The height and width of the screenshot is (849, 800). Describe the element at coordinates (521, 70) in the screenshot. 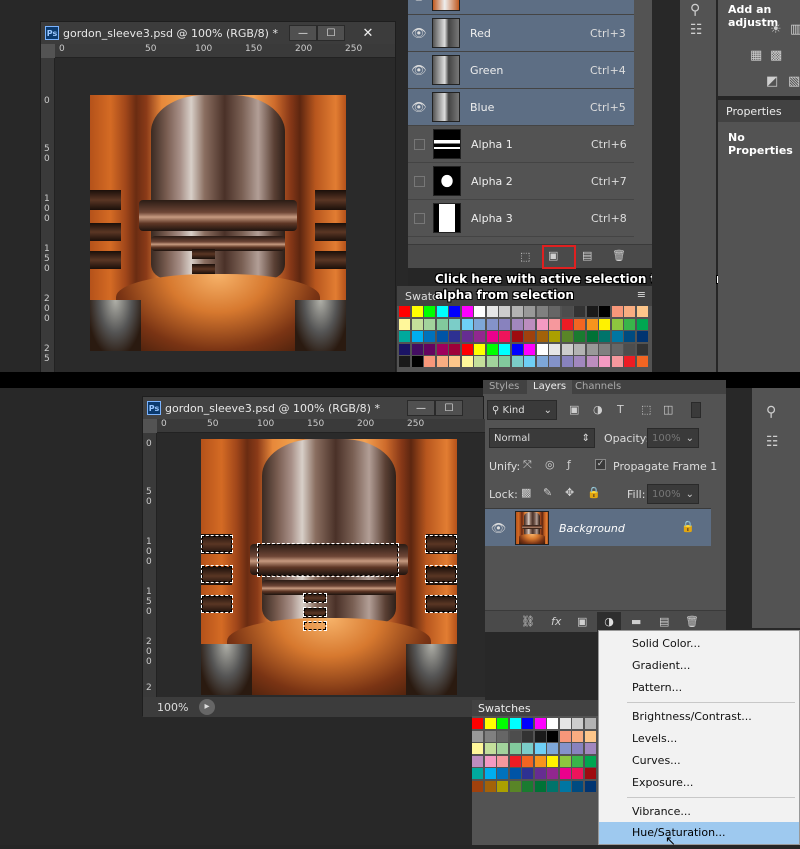

I see `channel-row: 👁 Green Ctrl+4` at that location.